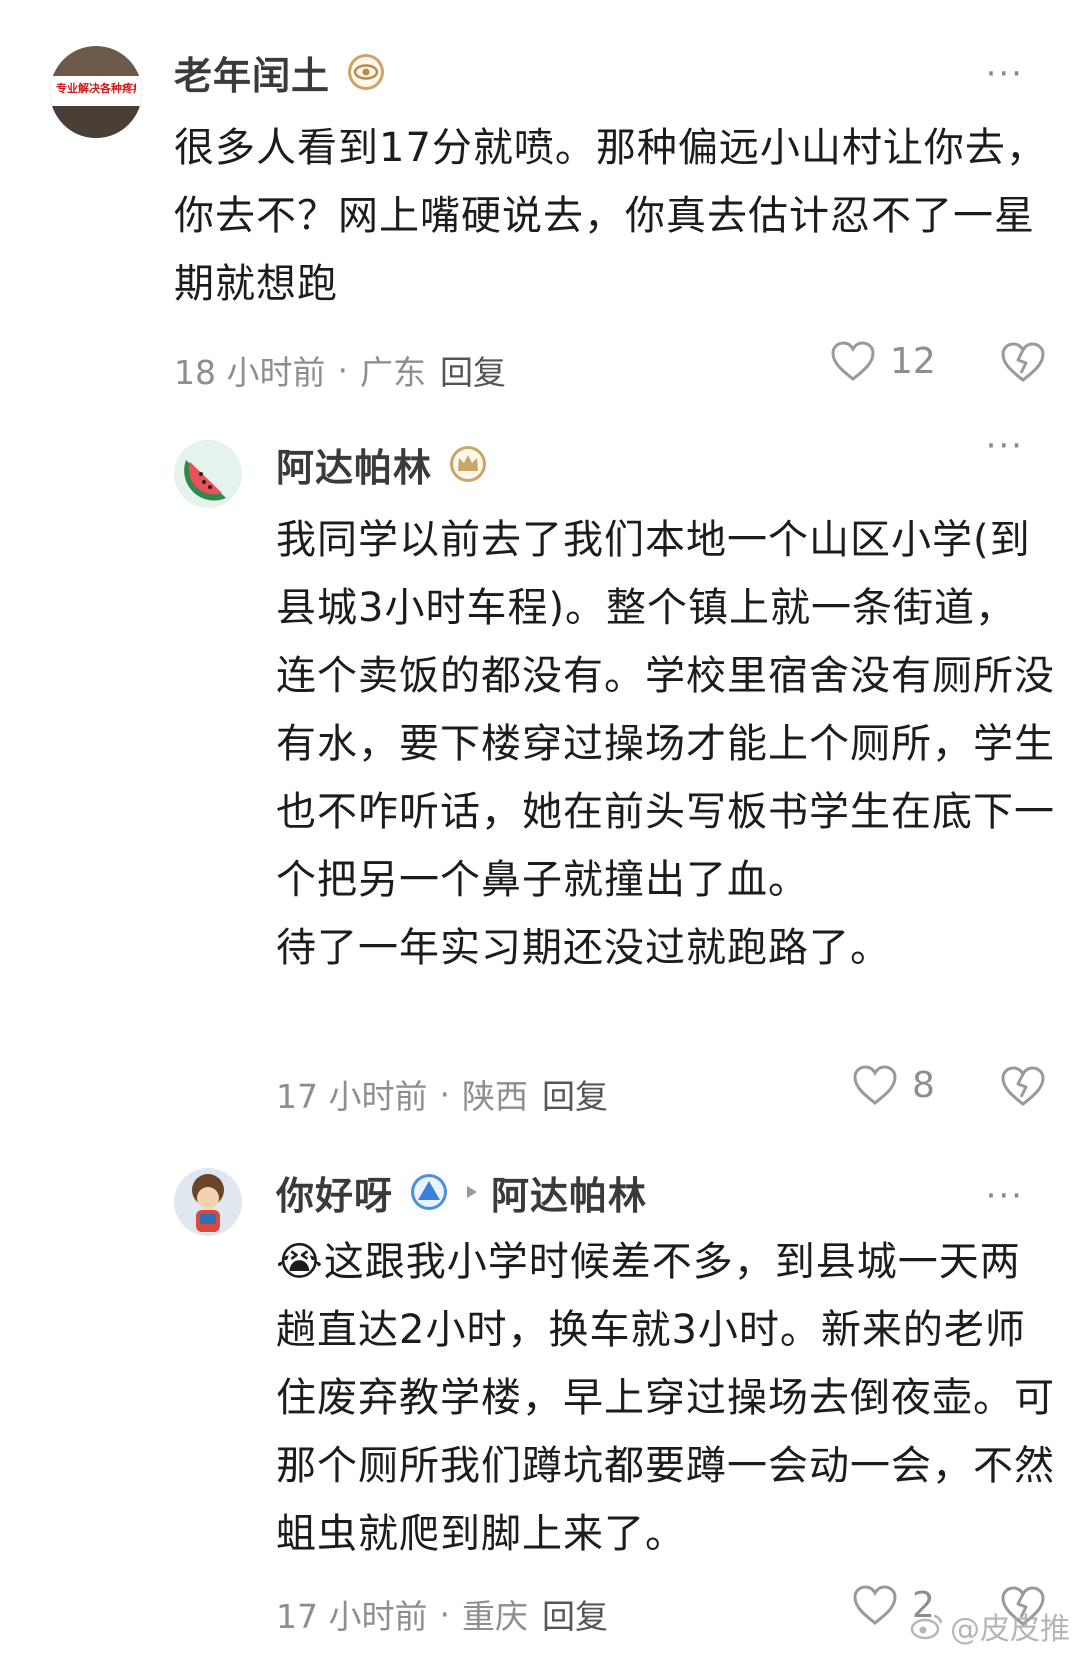 This screenshot has height=1654, width=1080. I want to click on region: 广东, so click(392, 372).